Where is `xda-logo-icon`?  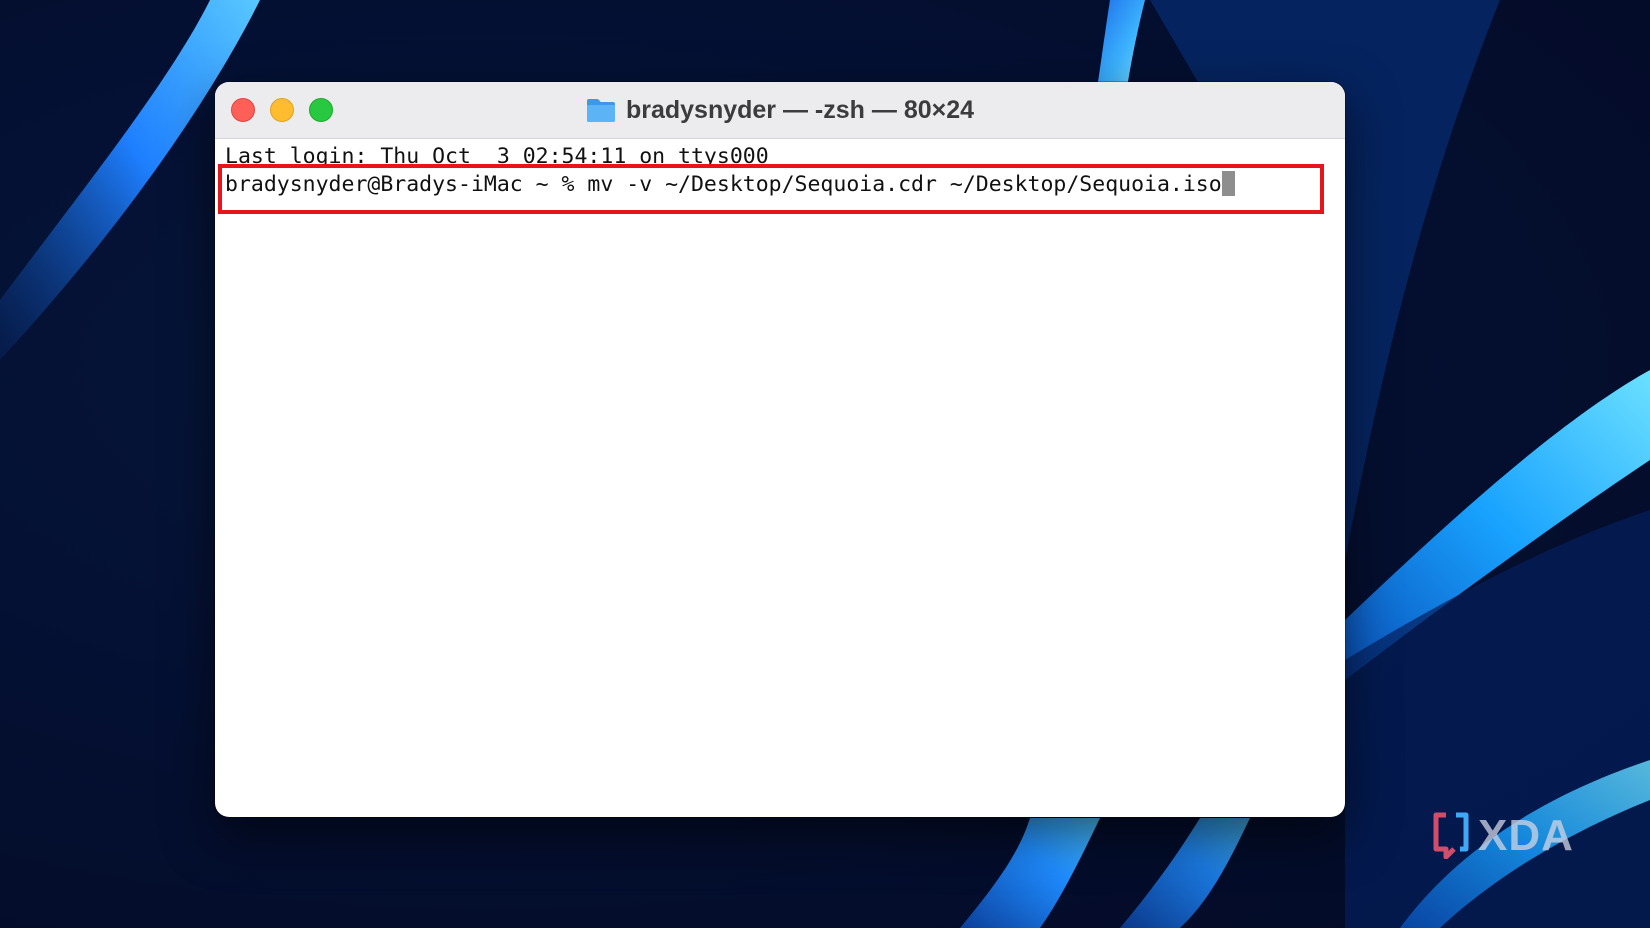 xda-logo-icon is located at coordinates (1452, 836).